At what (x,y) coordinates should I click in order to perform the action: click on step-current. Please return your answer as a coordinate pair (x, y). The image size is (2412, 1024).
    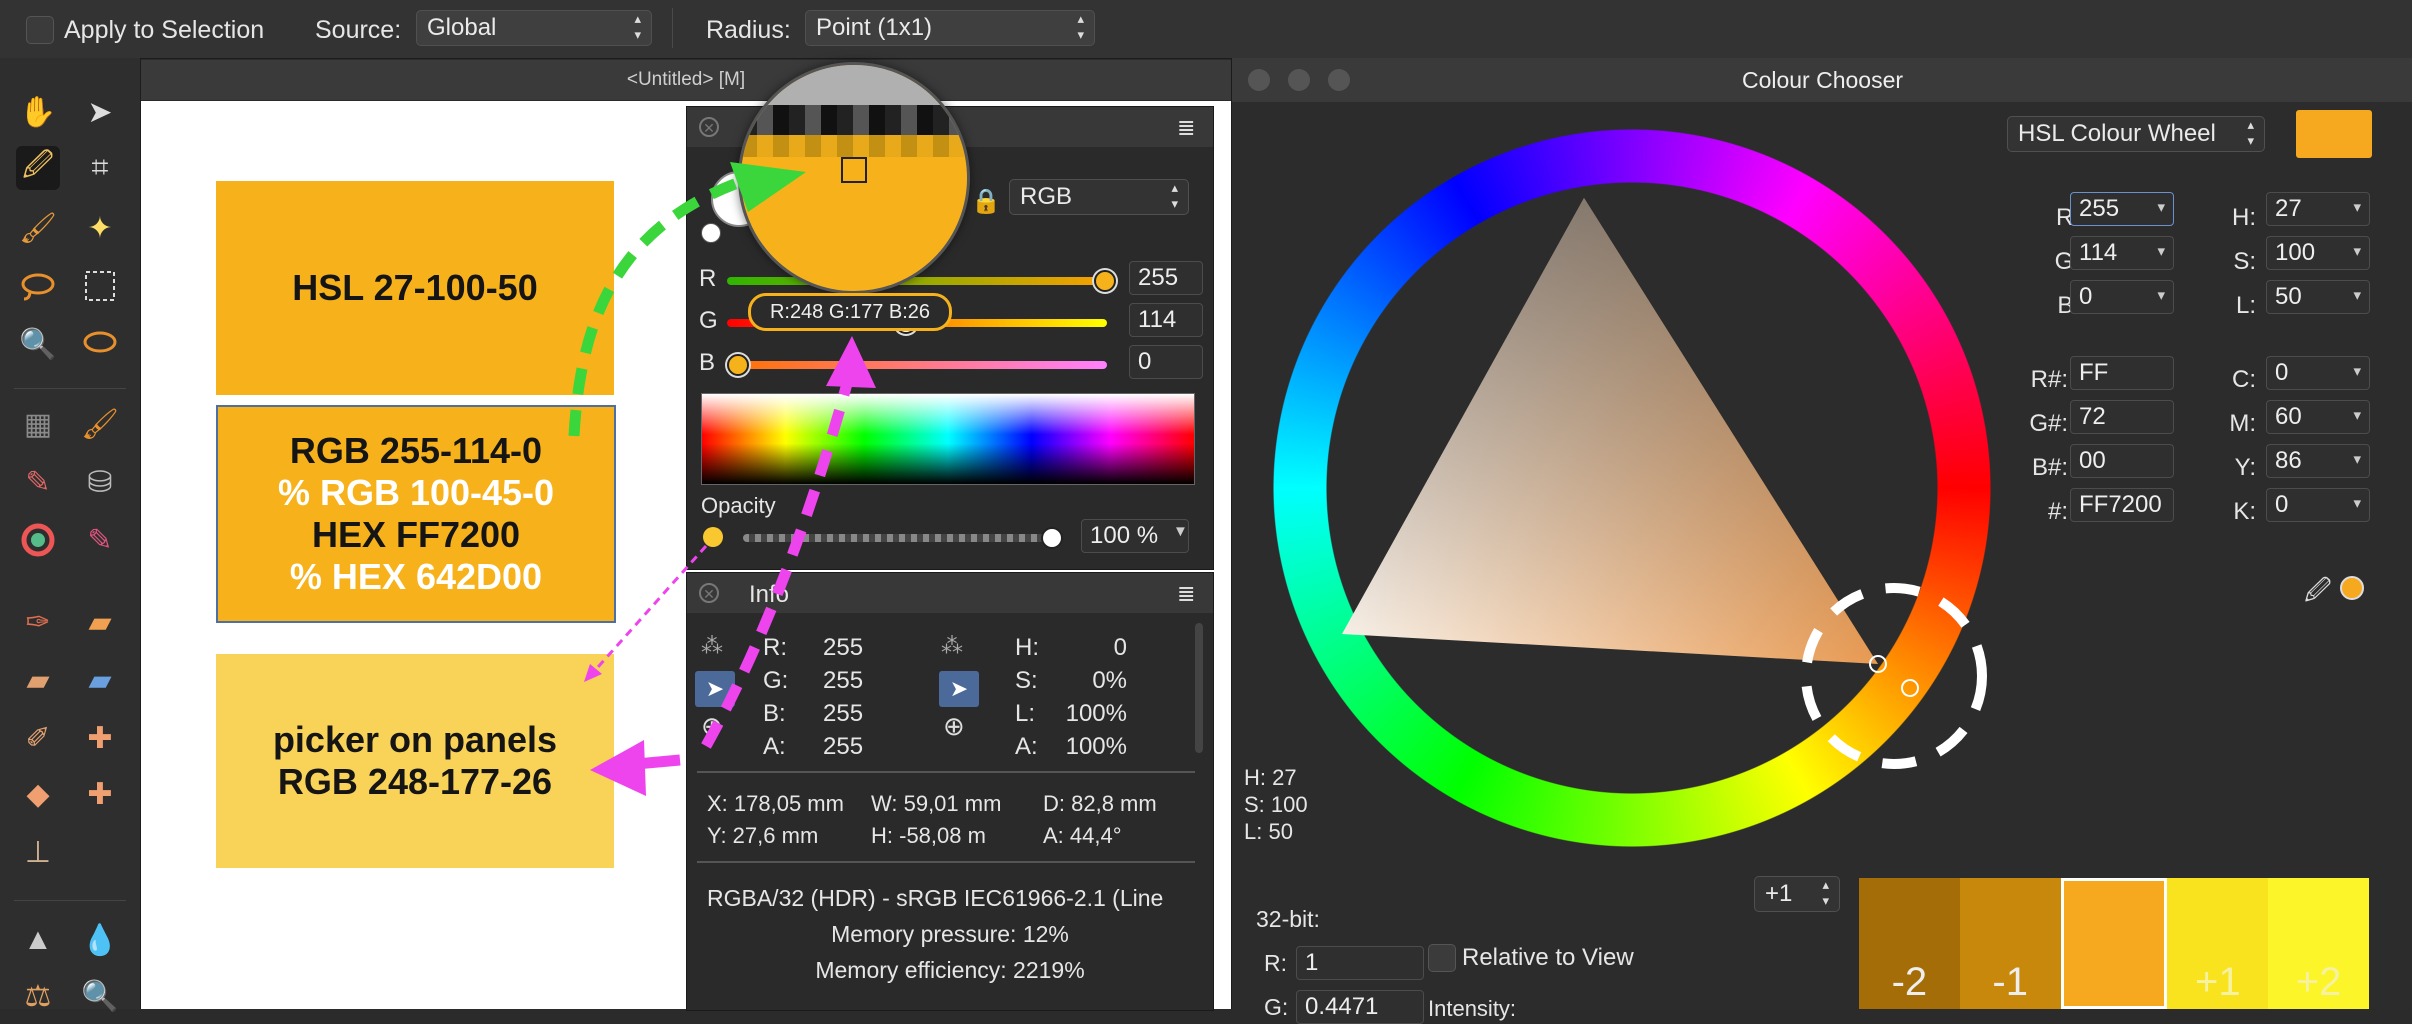
    Looking at the image, I should click on (2114, 943).